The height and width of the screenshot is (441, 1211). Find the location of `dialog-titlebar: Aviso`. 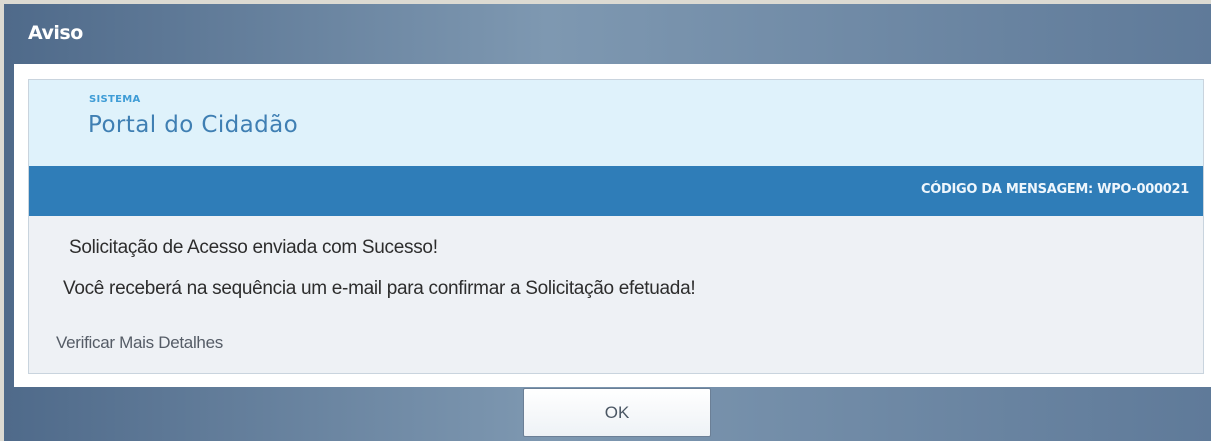

dialog-titlebar: Aviso is located at coordinates (607, 34).